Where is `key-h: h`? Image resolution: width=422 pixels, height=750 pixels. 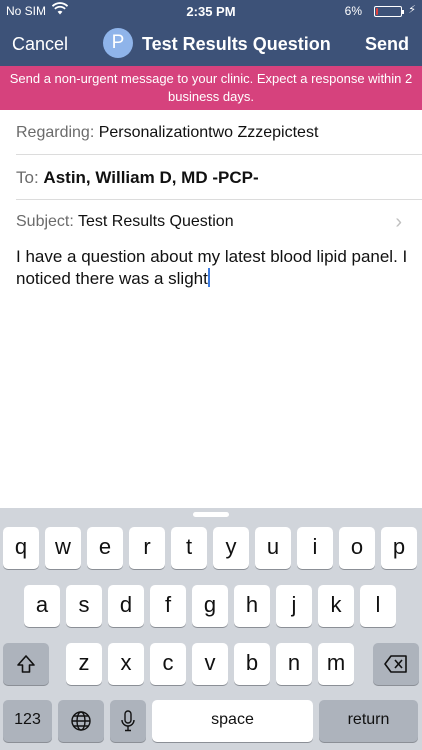
key-h: h is located at coordinates (252, 606).